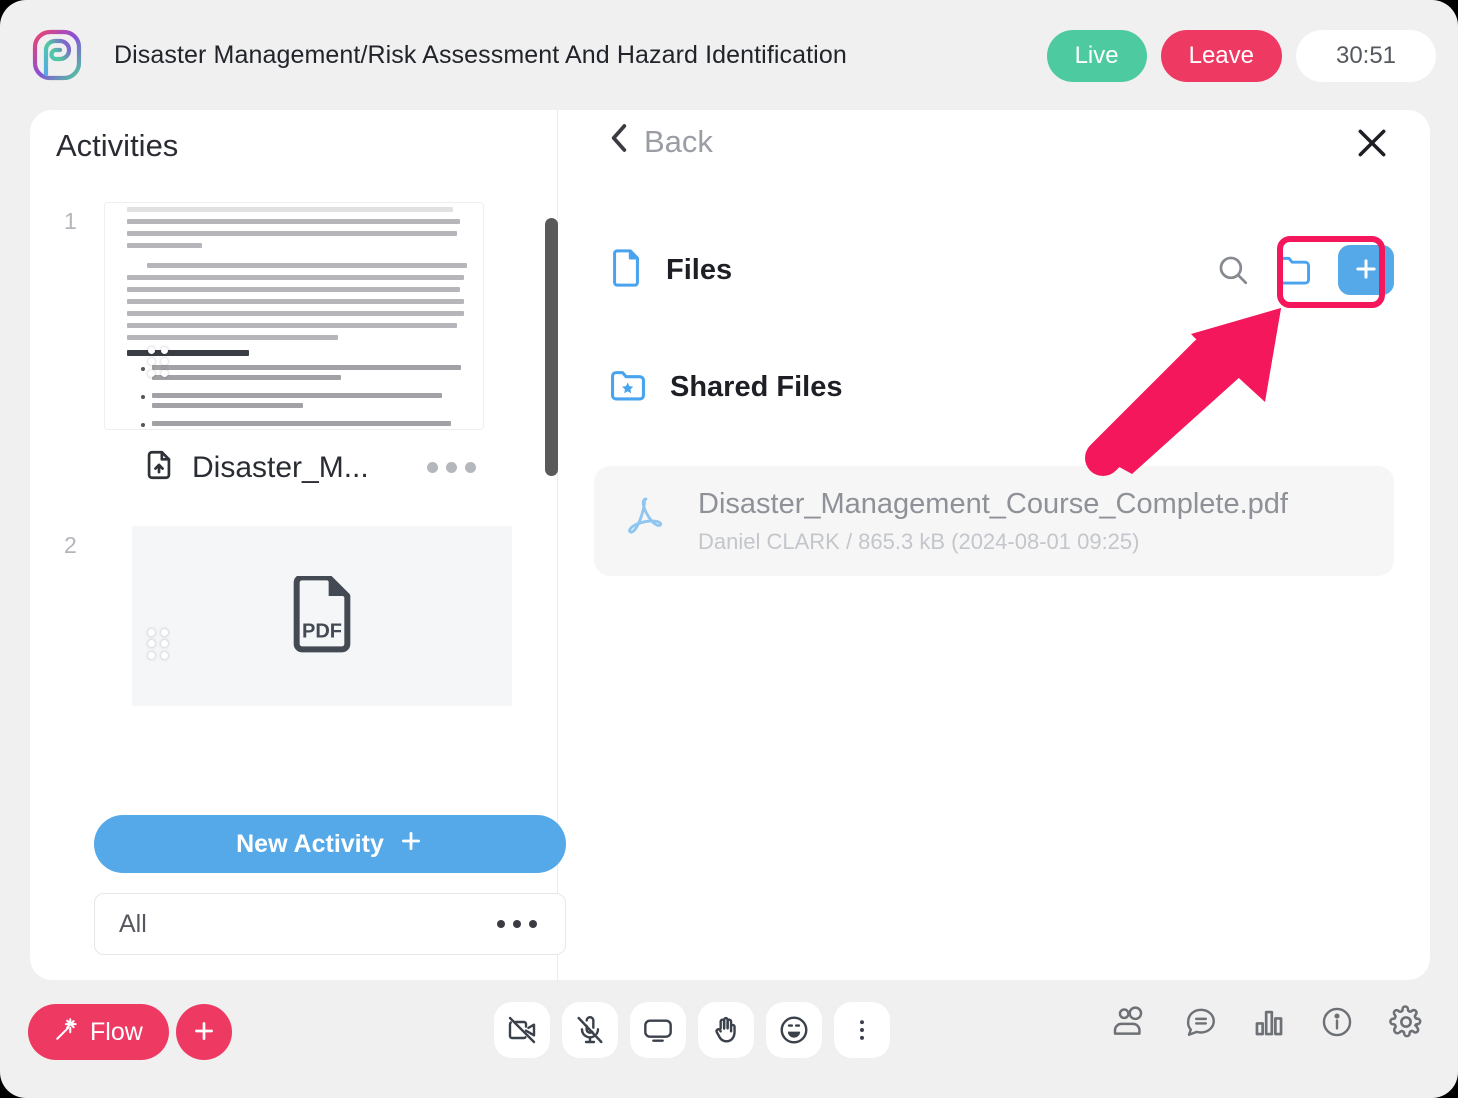 Image resolution: width=1458 pixels, height=1098 pixels. I want to click on flow-button: Flow, so click(98, 1032).